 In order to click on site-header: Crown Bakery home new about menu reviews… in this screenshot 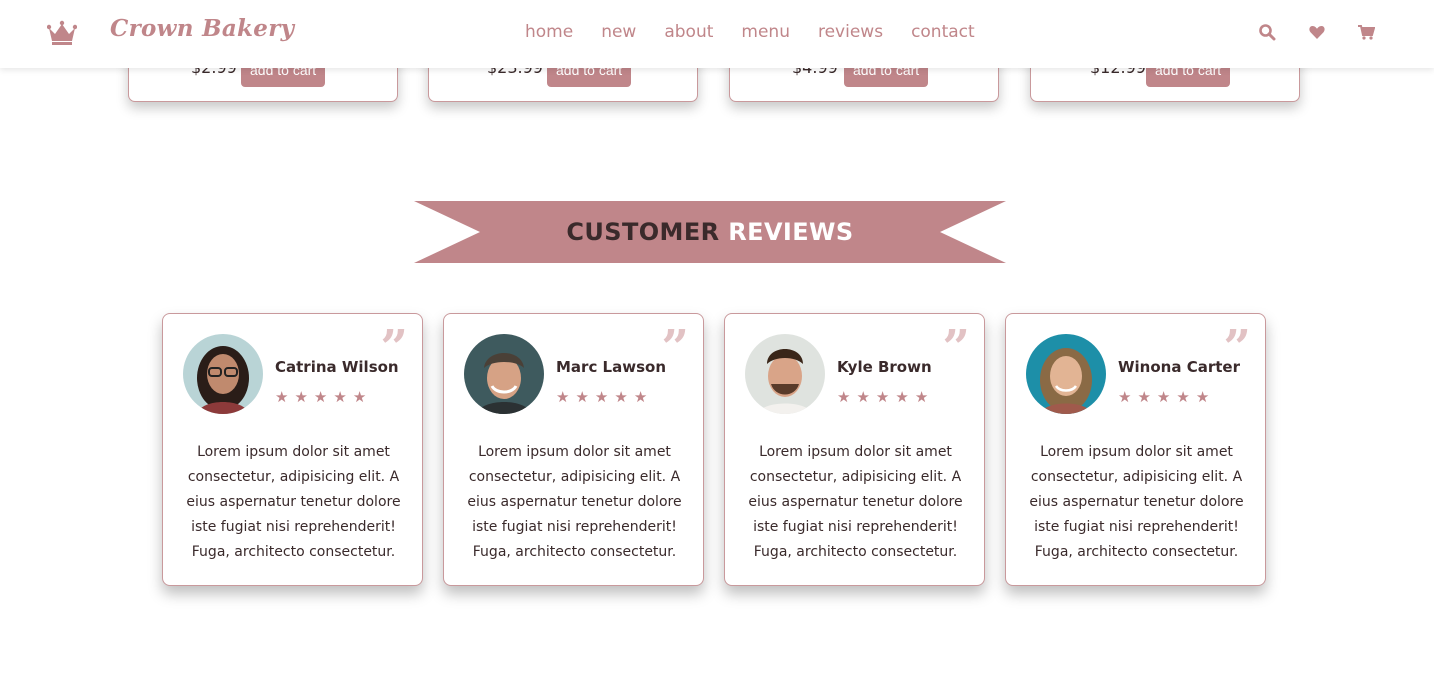, I will do `click(717, 34)`.